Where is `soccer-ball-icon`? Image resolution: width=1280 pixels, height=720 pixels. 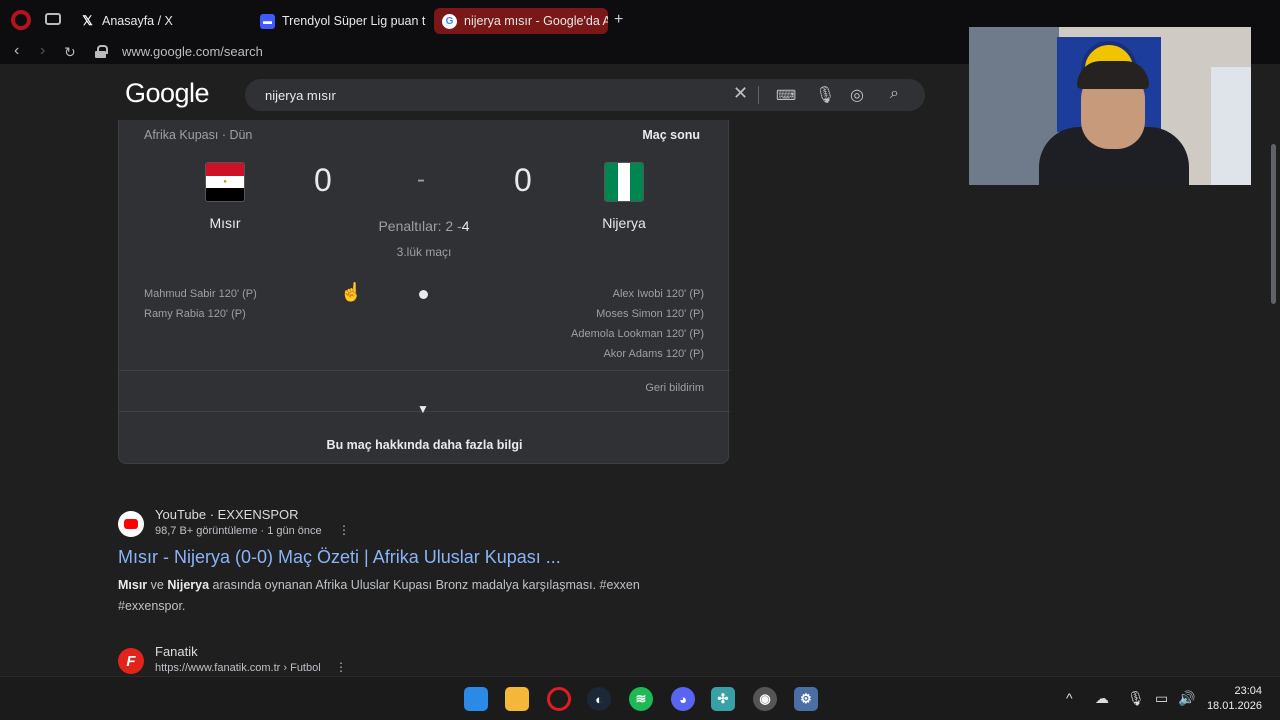
soccer-ball-icon is located at coordinates (423, 294).